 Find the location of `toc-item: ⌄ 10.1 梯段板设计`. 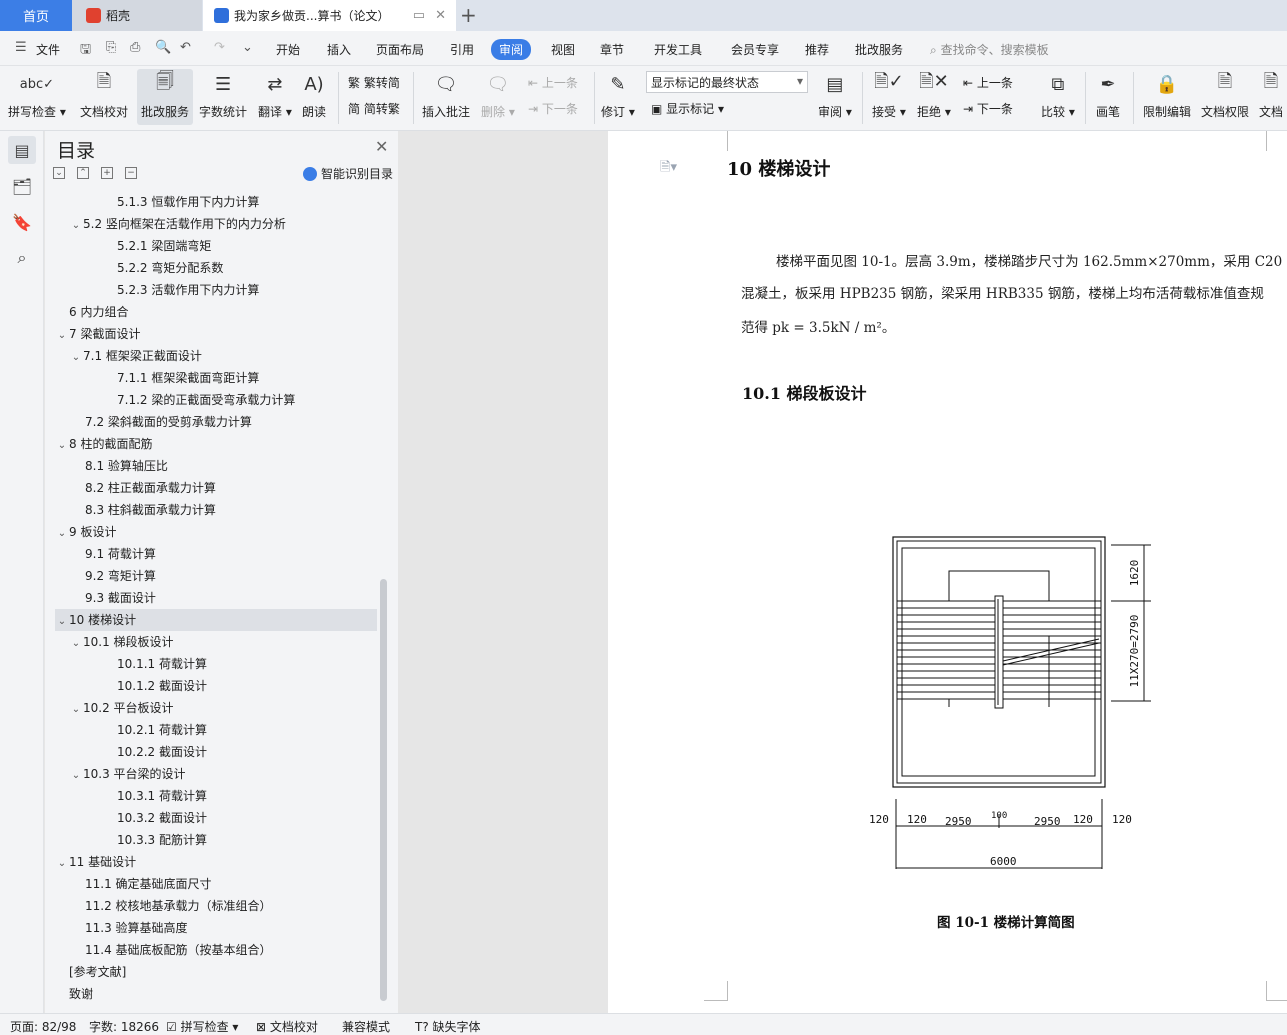

toc-item: ⌄ 10.1 梯段板设计 is located at coordinates (216, 642).